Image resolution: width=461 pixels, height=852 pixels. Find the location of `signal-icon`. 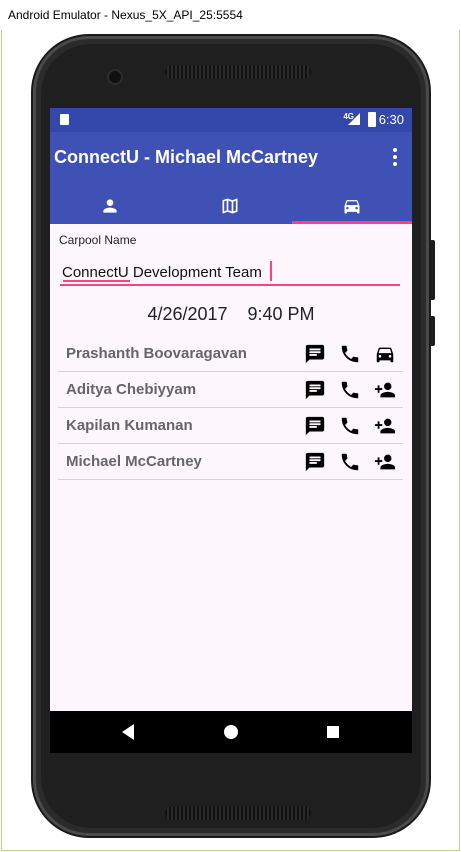

signal-icon is located at coordinates (354, 119).